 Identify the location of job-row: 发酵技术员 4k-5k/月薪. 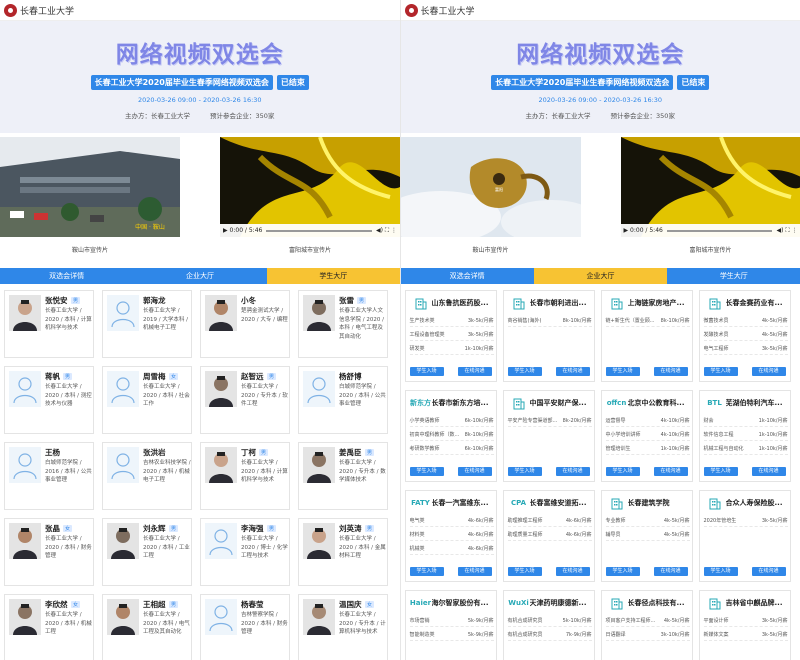
(745, 336).